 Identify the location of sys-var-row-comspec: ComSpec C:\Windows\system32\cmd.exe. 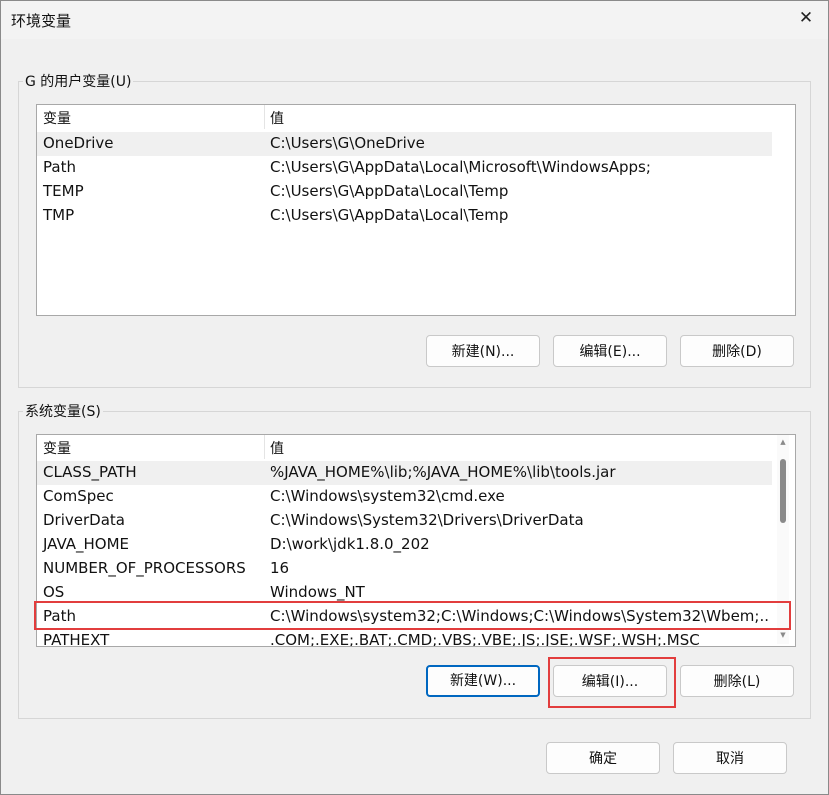
(404, 497).